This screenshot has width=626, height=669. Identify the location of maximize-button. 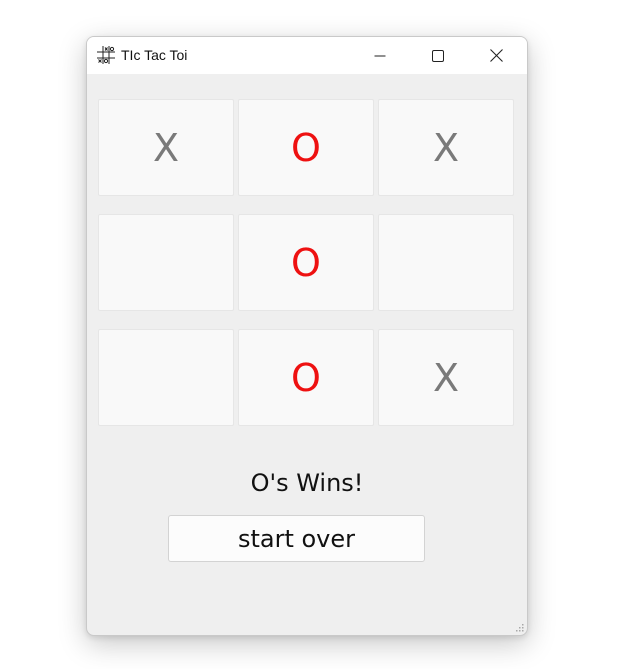
(438, 55).